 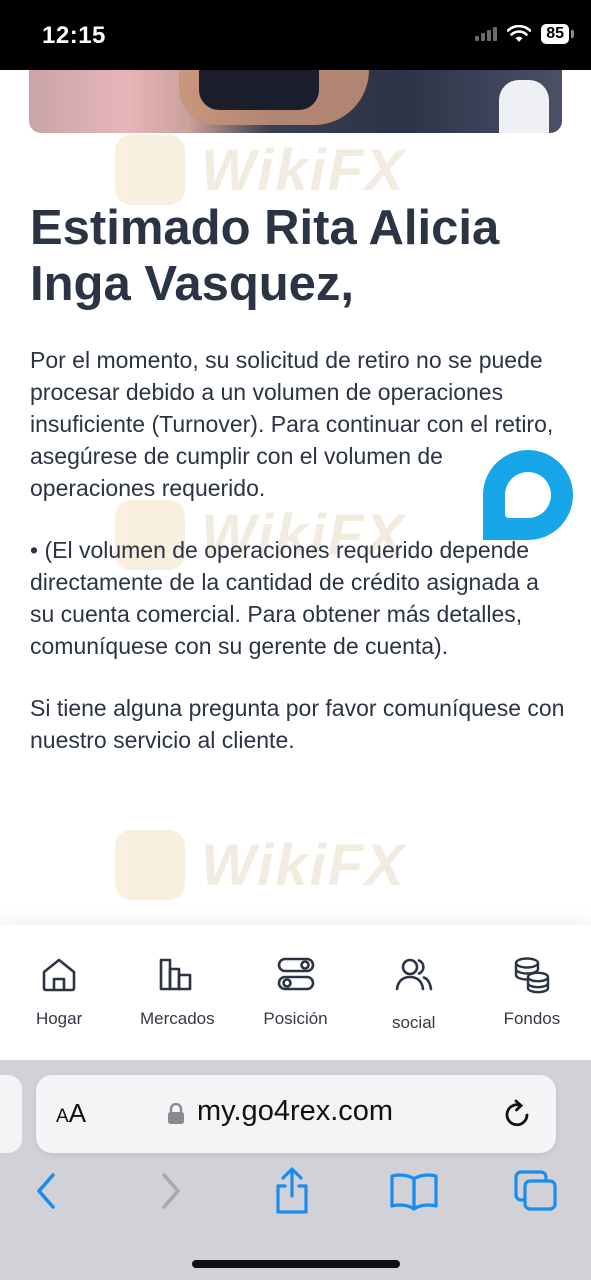 I want to click on toggles-icon, so click(x=295, y=974).